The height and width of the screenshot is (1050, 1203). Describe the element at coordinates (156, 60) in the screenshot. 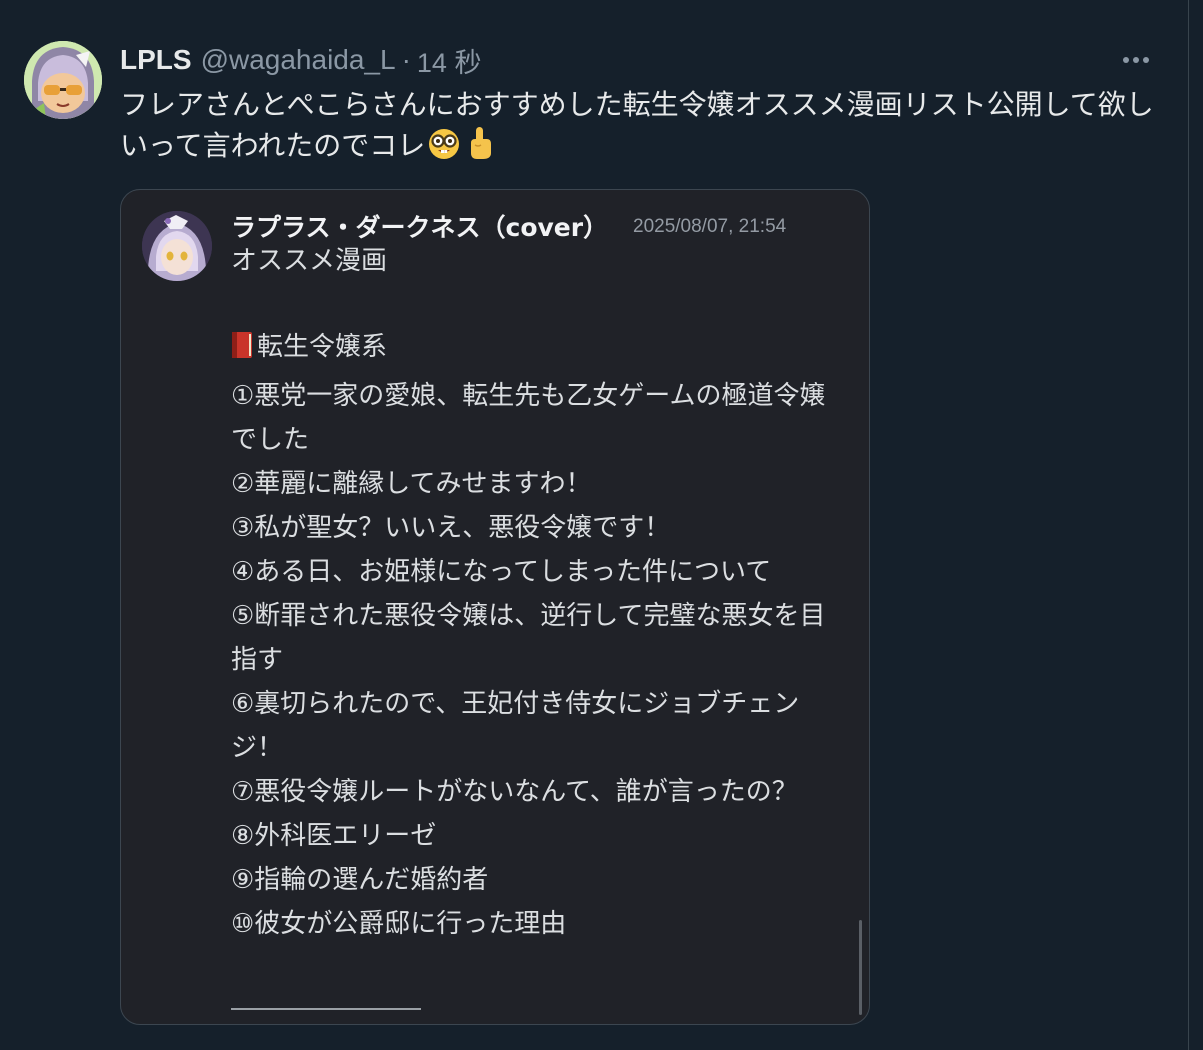

I see `display-name: LPLS` at that location.